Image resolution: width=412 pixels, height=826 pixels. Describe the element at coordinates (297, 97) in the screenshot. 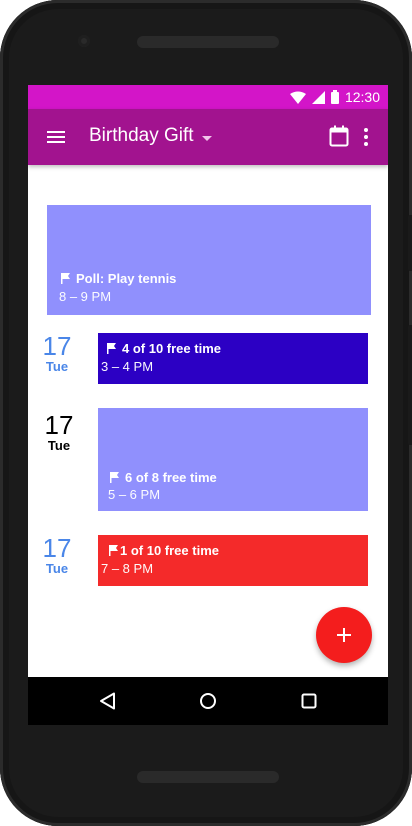

I see `wifi-icon` at that location.